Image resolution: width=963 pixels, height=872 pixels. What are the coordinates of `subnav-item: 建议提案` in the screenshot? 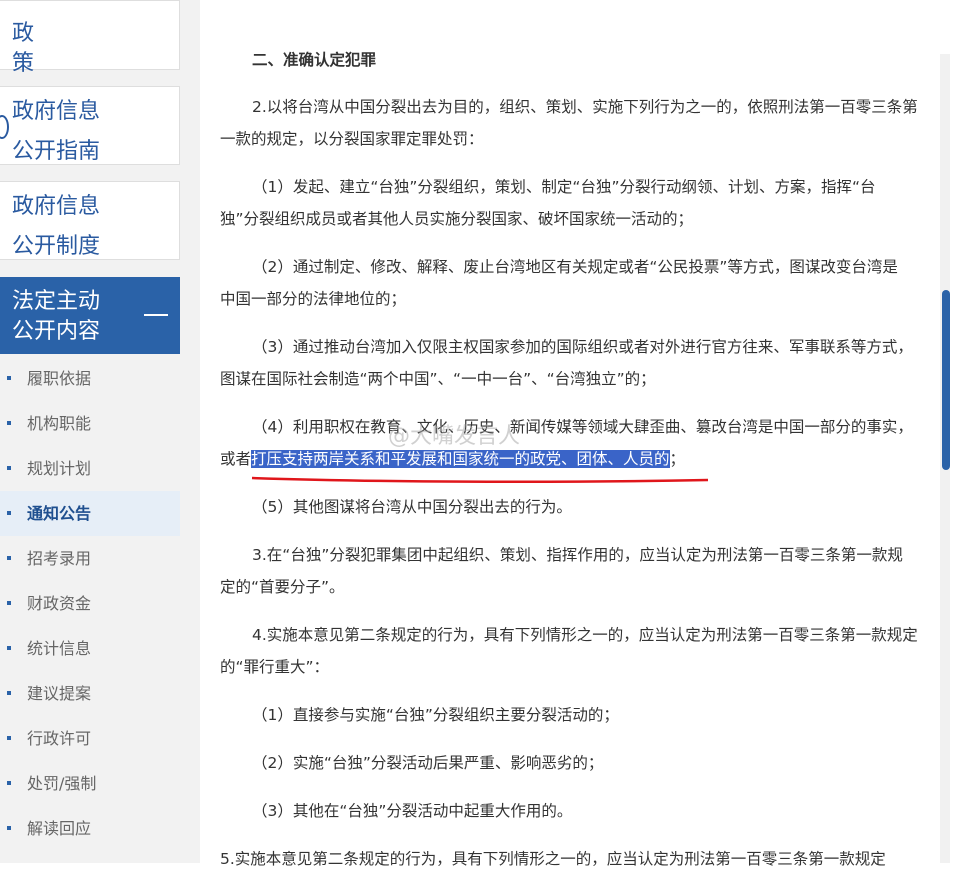 It's located at (90, 693).